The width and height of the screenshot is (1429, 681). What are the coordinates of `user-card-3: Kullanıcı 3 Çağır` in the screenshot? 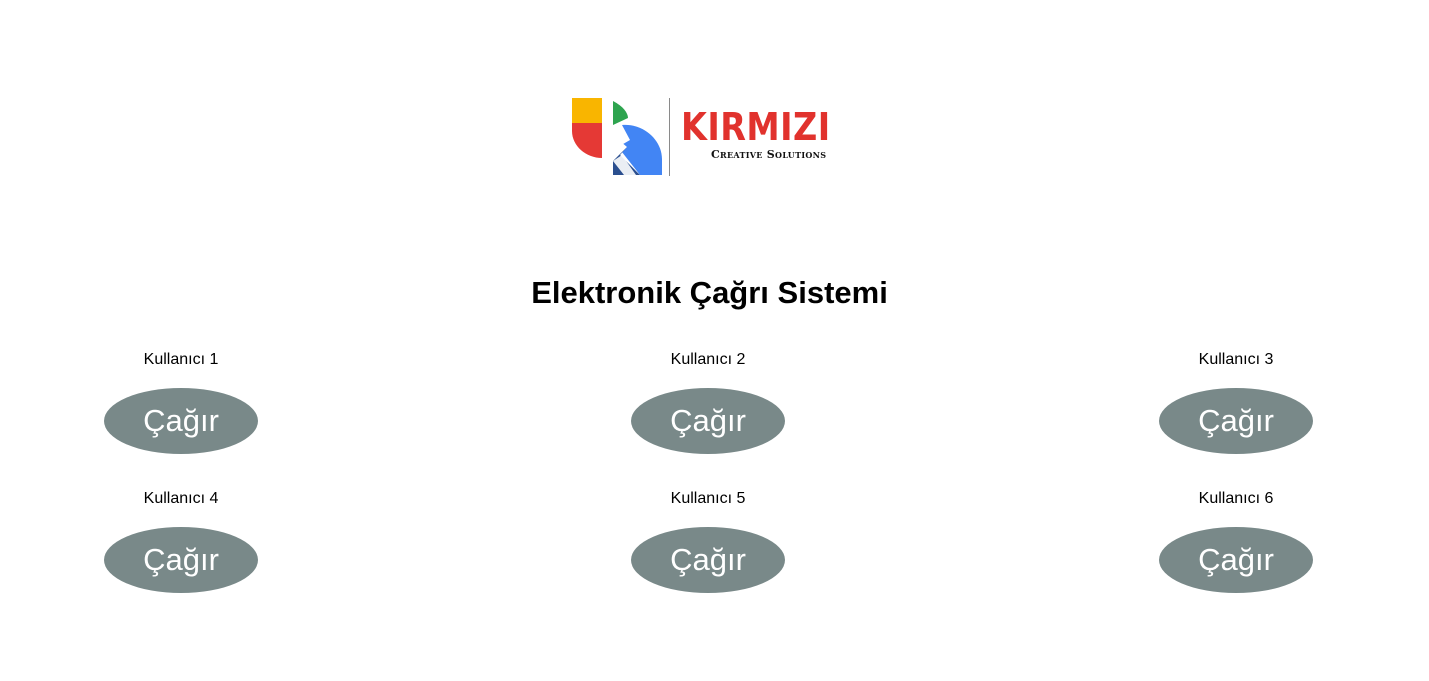 It's located at (1236, 405).